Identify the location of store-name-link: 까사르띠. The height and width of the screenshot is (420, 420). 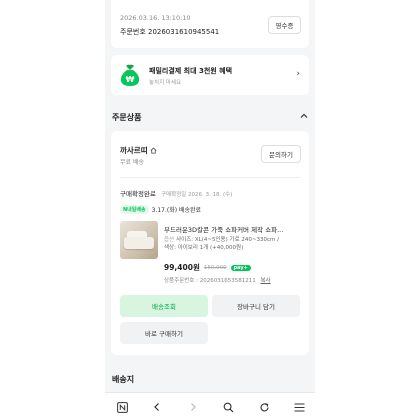
(138, 150).